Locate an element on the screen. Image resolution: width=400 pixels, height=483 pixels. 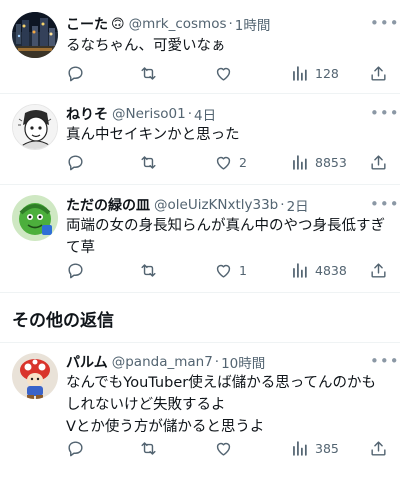
timestamp: 1時間 is located at coordinates (253, 24).